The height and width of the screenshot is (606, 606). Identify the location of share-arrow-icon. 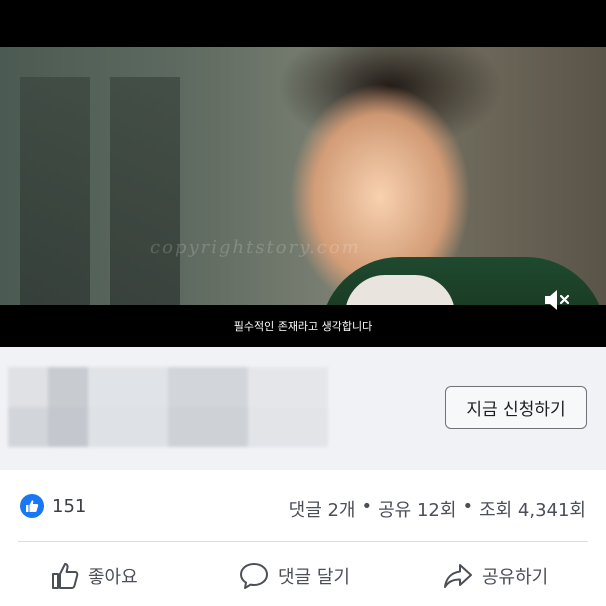
(458, 576).